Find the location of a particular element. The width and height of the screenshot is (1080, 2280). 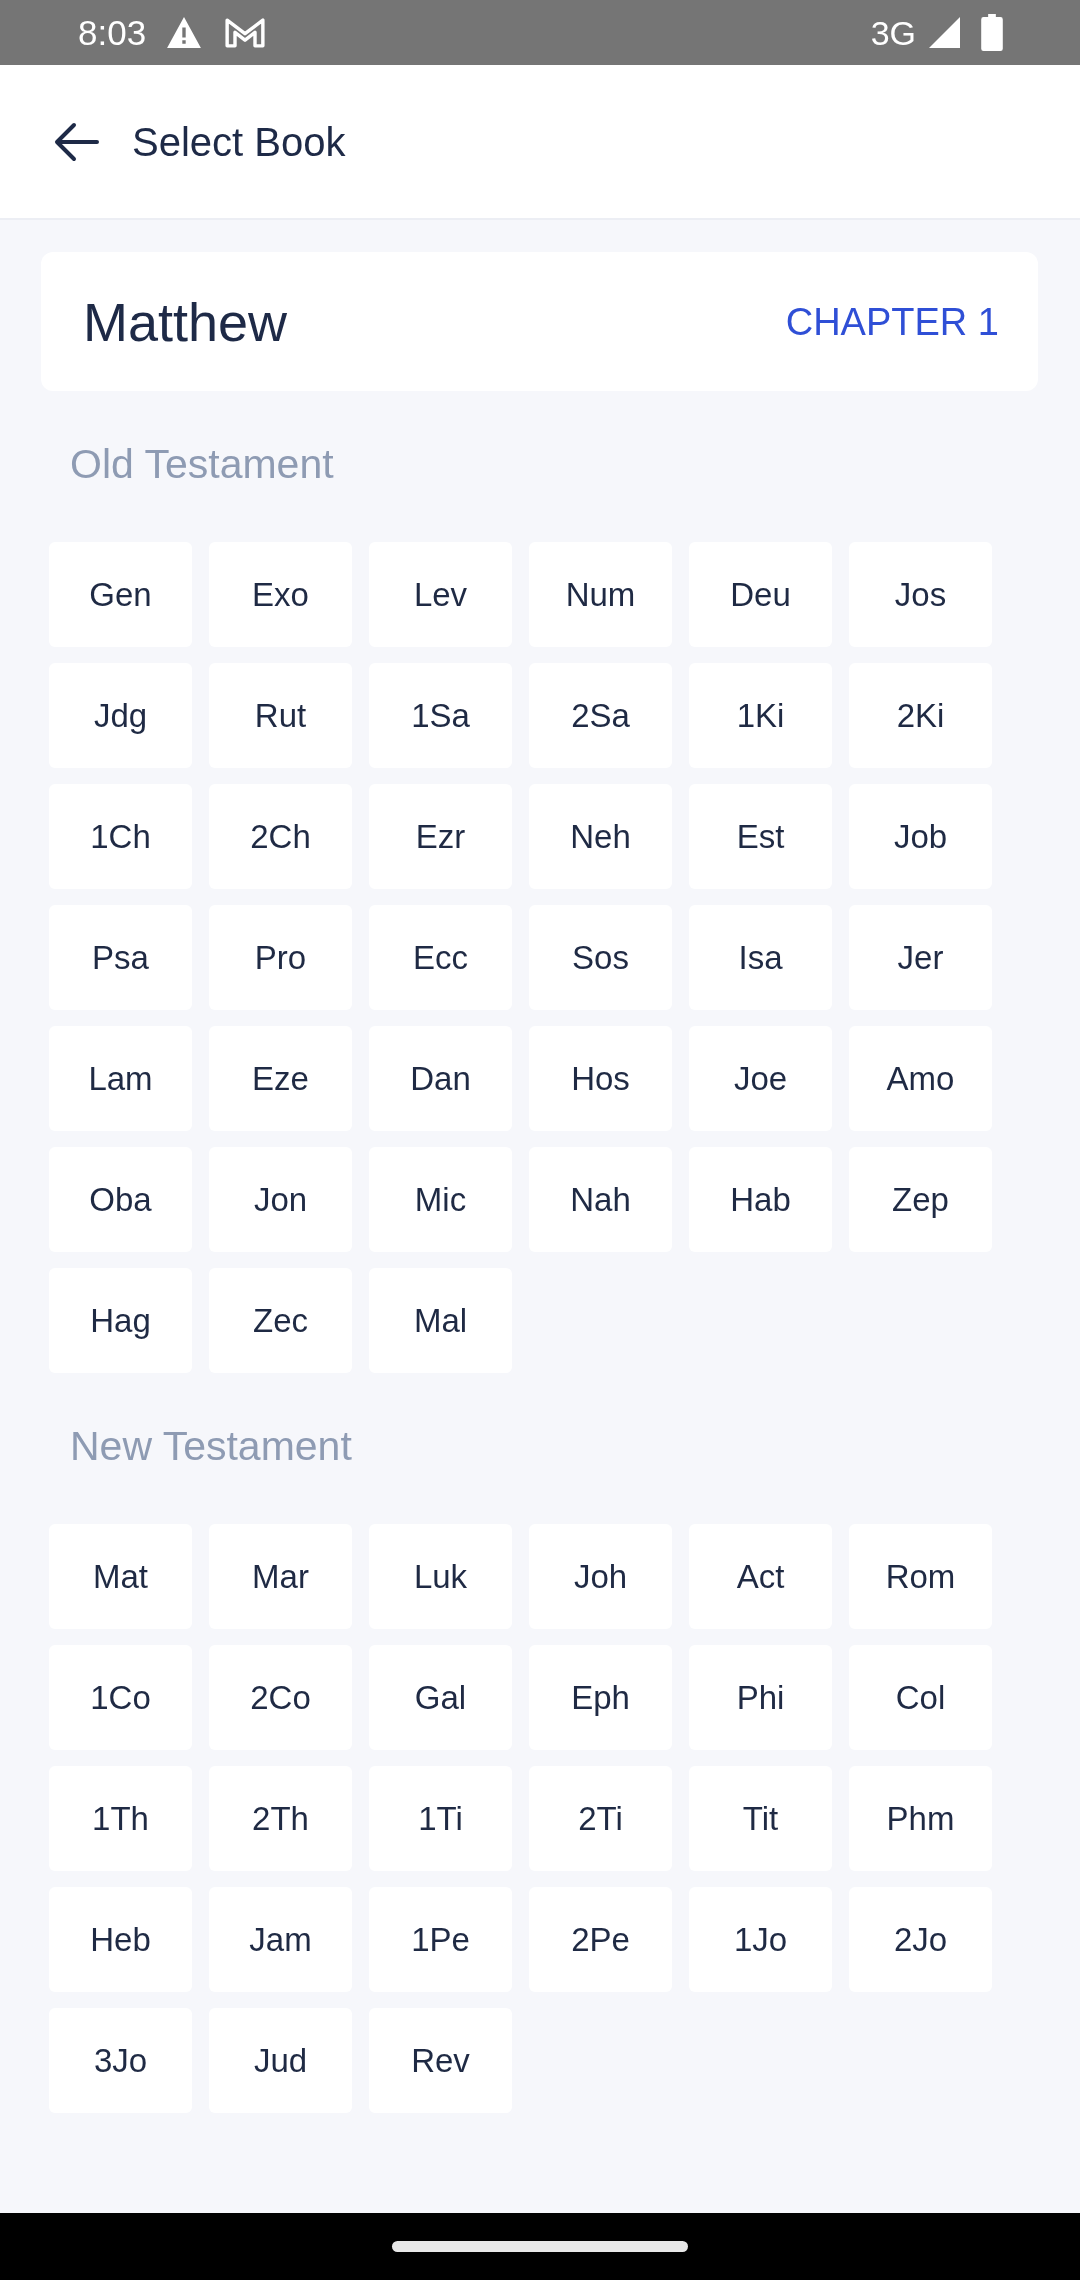

book-button: Hab is located at coordinates (760, 1199).